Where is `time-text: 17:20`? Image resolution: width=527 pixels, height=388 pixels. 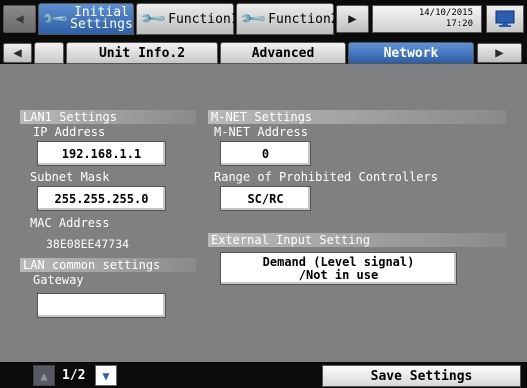
time-text: 17:20 is located at coordinates (459, 24).